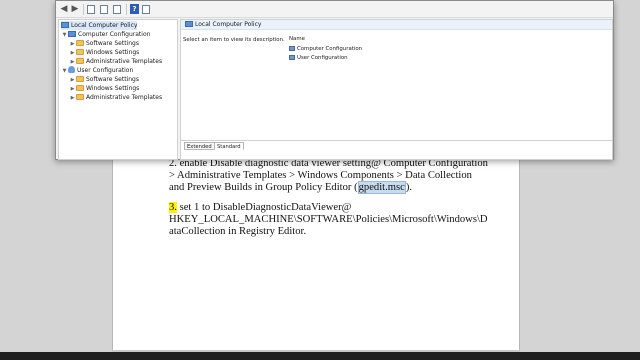 The height and width of the screenshot is (360, 640). I want to click on list-item-user-configuration: User Configuration, so click(318, 58).